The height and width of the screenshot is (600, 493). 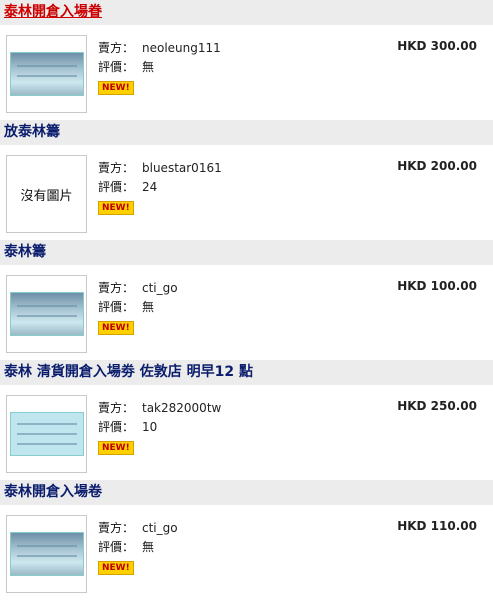 I want to click on rating-value: 10, so click(x=150, y=427).